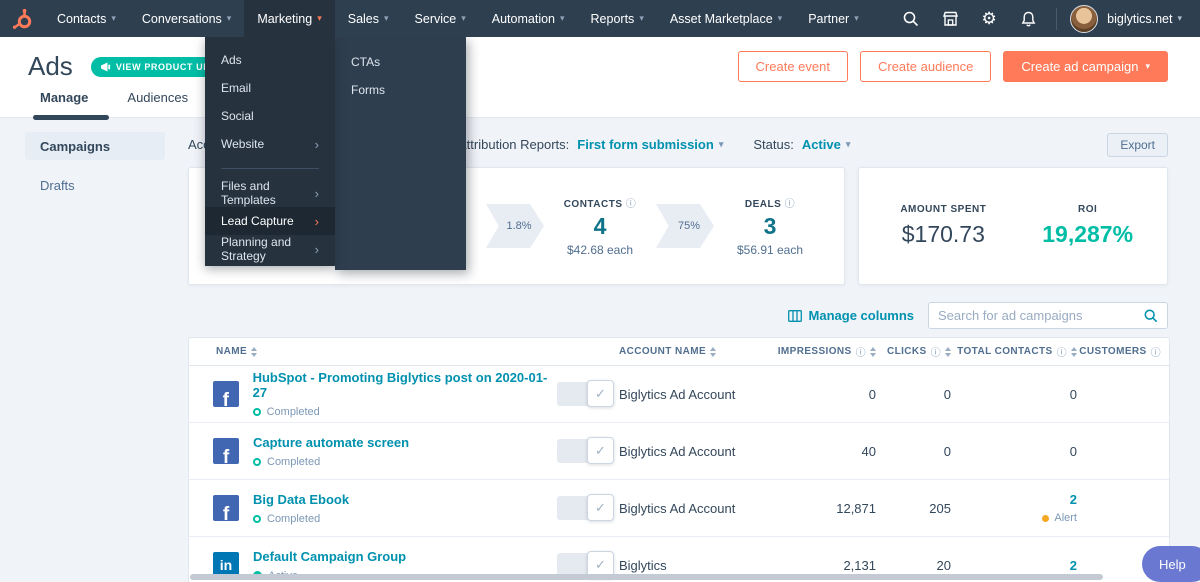 The width and height of the screenshot is (1200, 582). I want to click on account-menu: biglytics.net ▾, so click(1144, 19).